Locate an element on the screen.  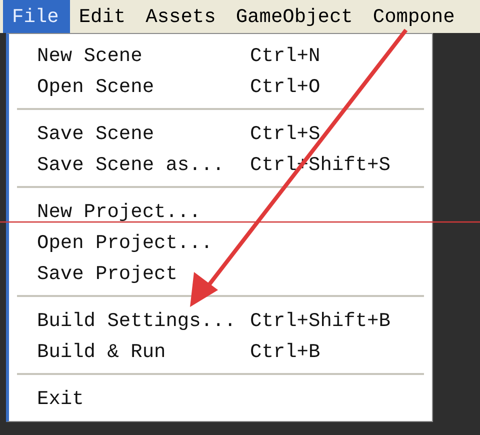
menu-item-label: Open Scene is located at coordinates (96, 87).